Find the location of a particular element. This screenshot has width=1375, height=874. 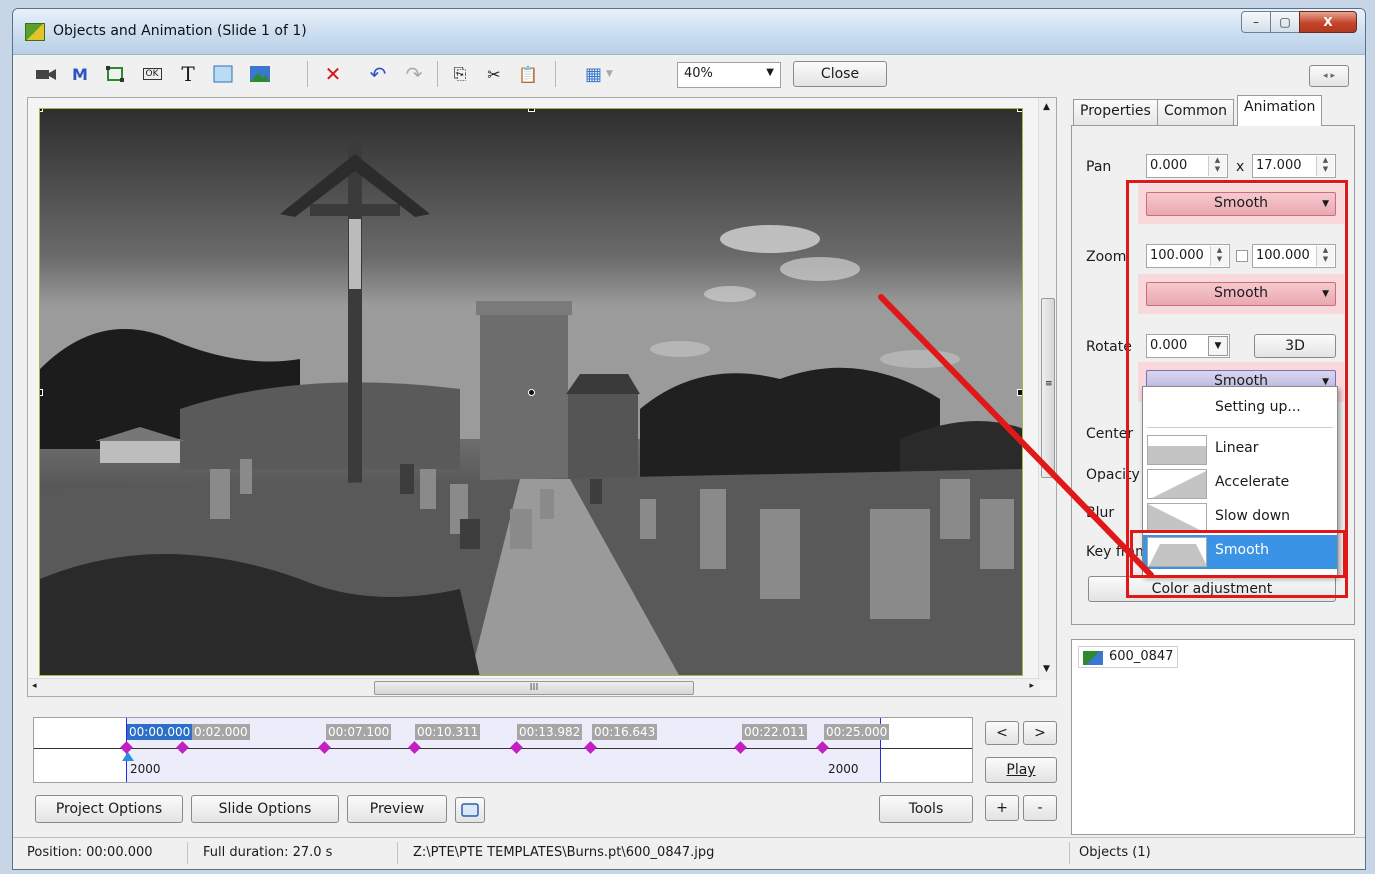

next-keyframe-button: > is located at coordinates (1040, 733).